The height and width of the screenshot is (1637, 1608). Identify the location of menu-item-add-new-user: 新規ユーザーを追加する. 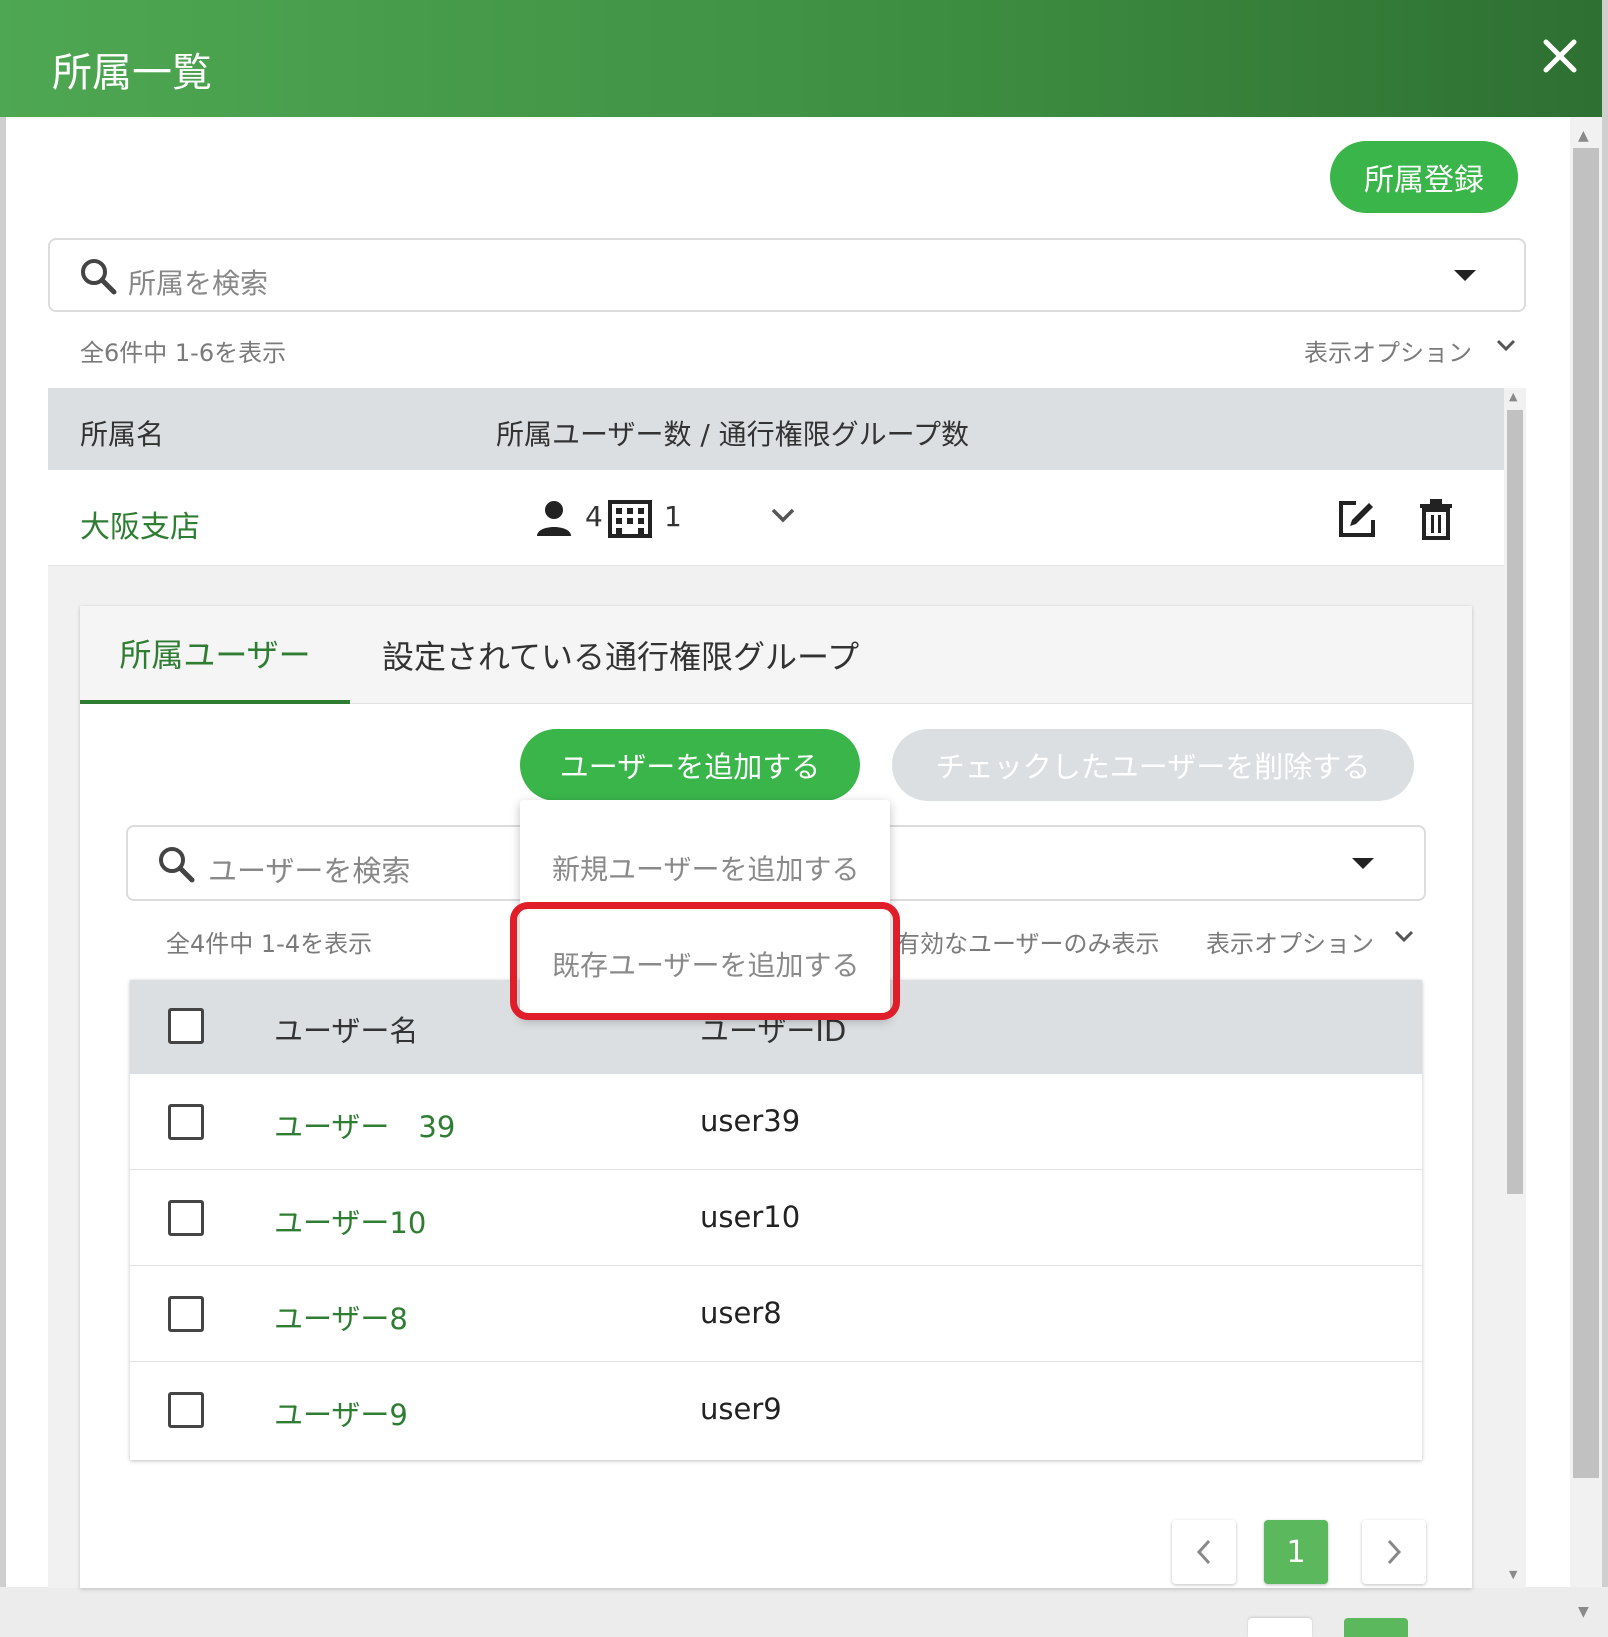
(705, 868).